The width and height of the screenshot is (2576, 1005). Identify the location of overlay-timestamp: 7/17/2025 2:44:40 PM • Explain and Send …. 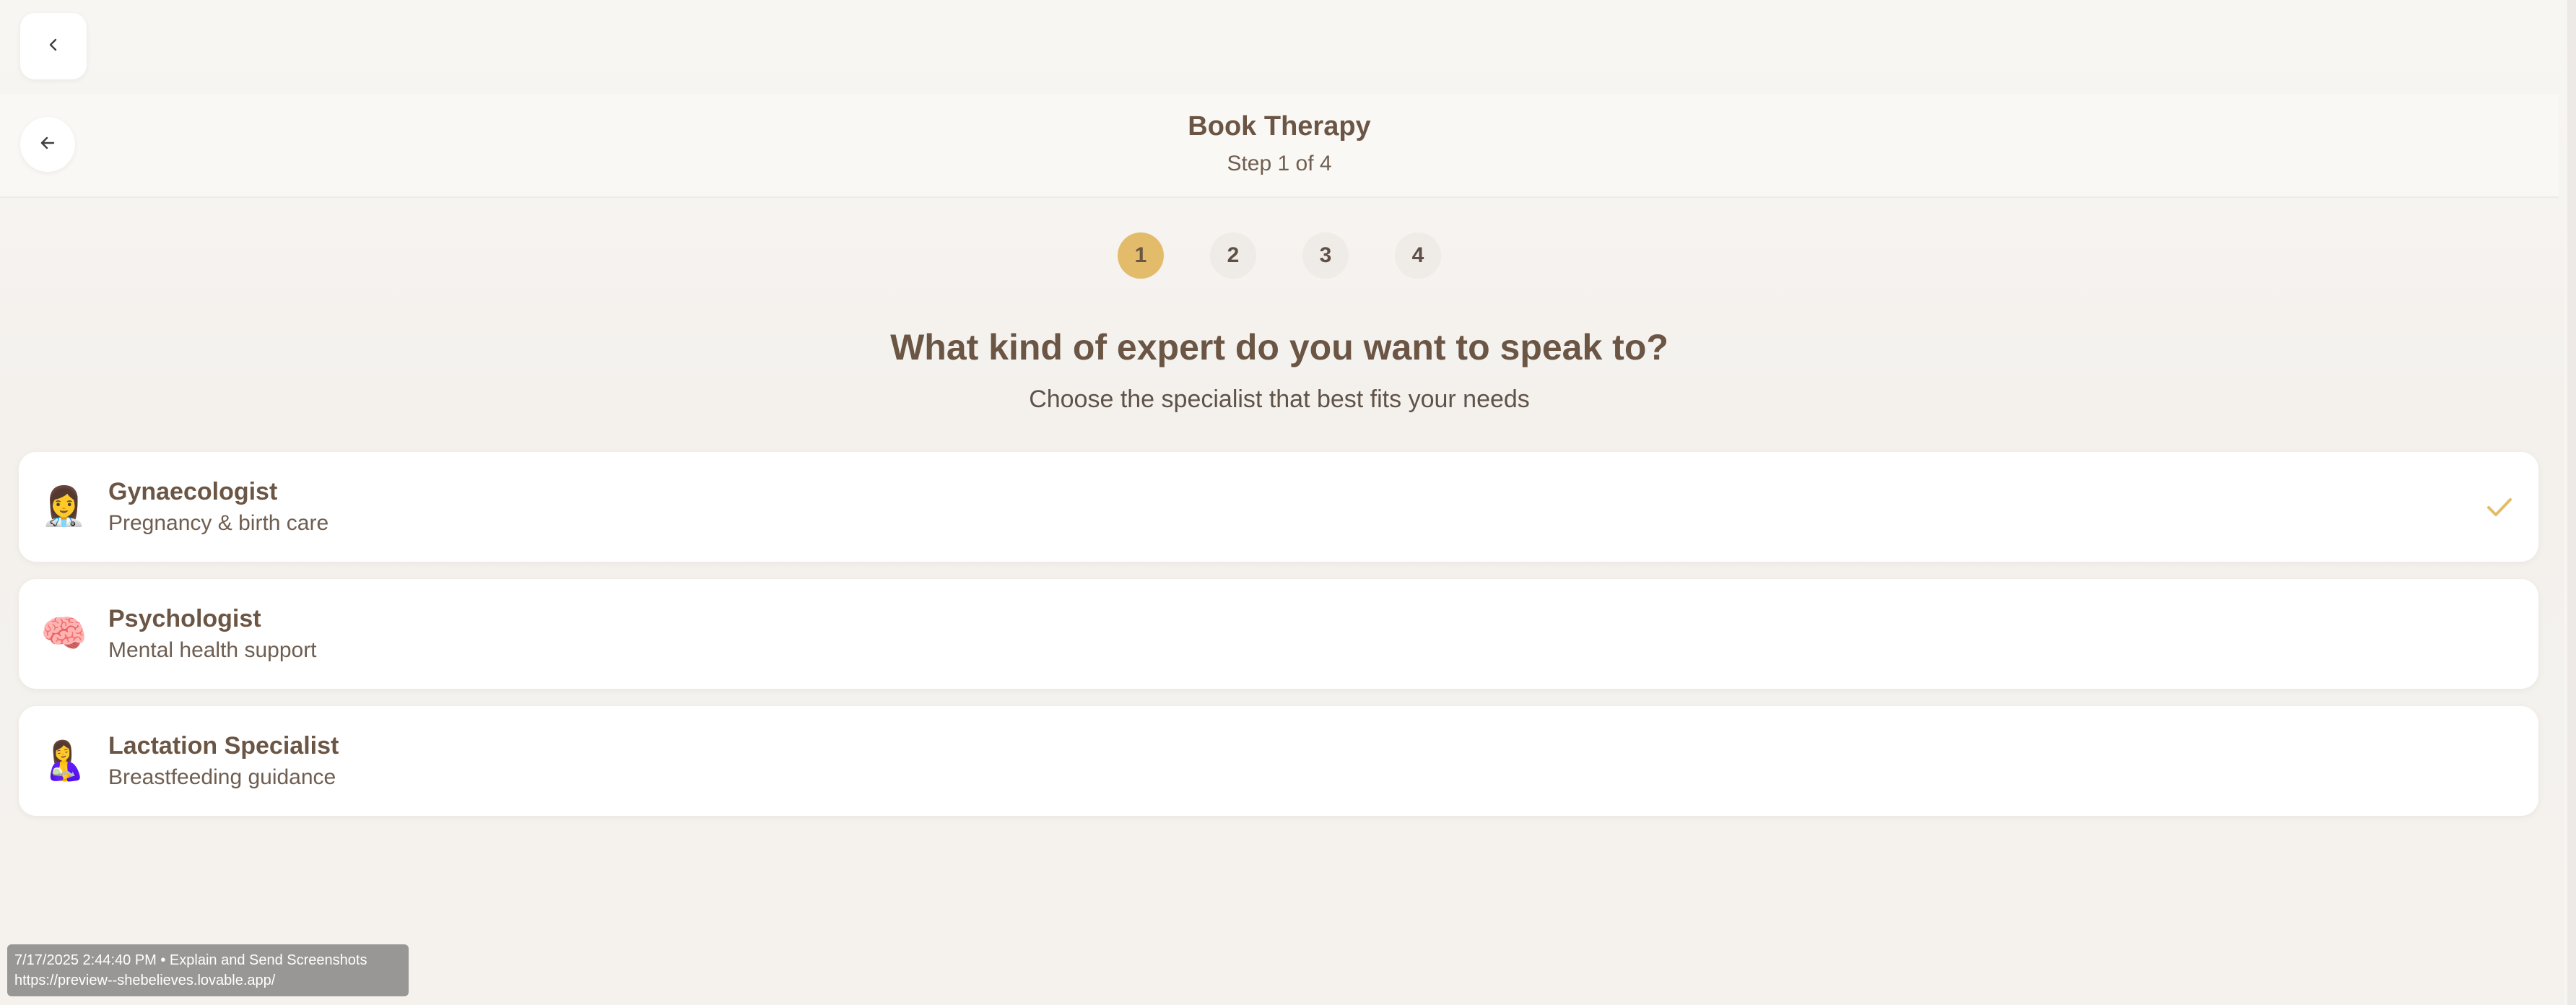
(190, 960).